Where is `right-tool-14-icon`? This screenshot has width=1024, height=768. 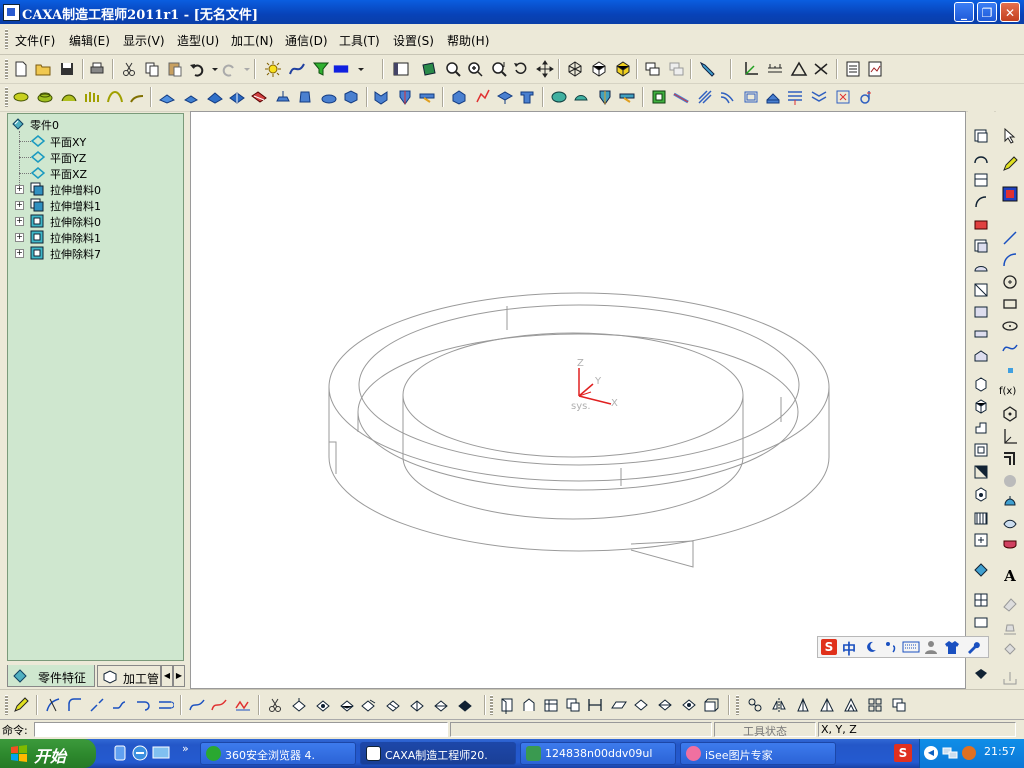
right-tool-14-icon is located at coordinates (981, 428).